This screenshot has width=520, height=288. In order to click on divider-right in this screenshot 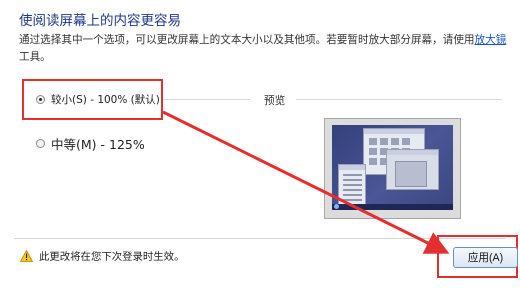, I will do `click(399, 99)`.